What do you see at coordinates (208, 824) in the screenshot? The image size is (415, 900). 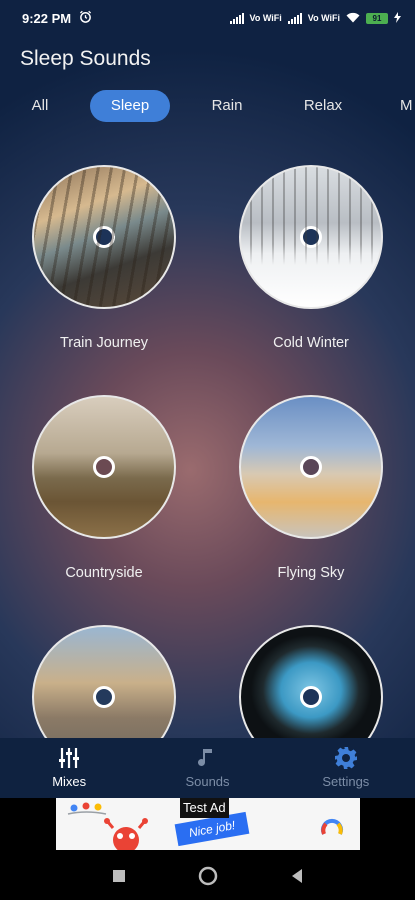 I see `ad-banner: Nice job! Test Ad` at bounding box center [208, 824].